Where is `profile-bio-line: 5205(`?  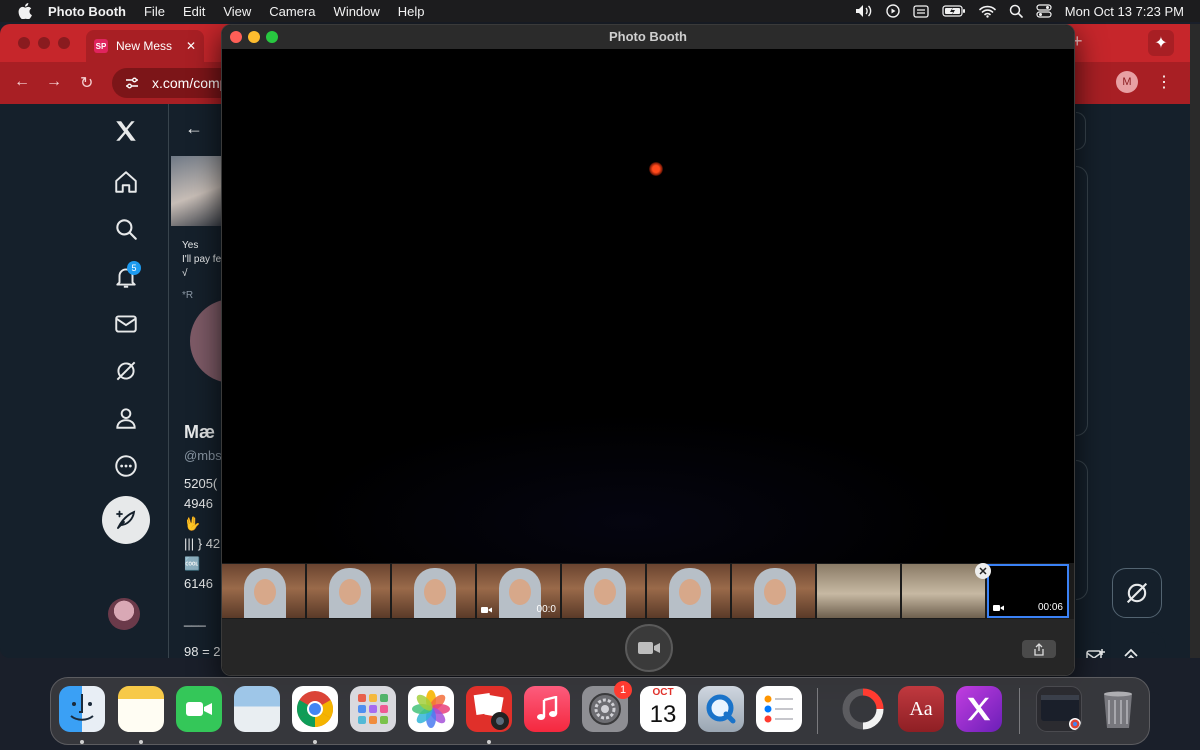 profile-bio-line: 5205( is located at coordinates (201, 483).